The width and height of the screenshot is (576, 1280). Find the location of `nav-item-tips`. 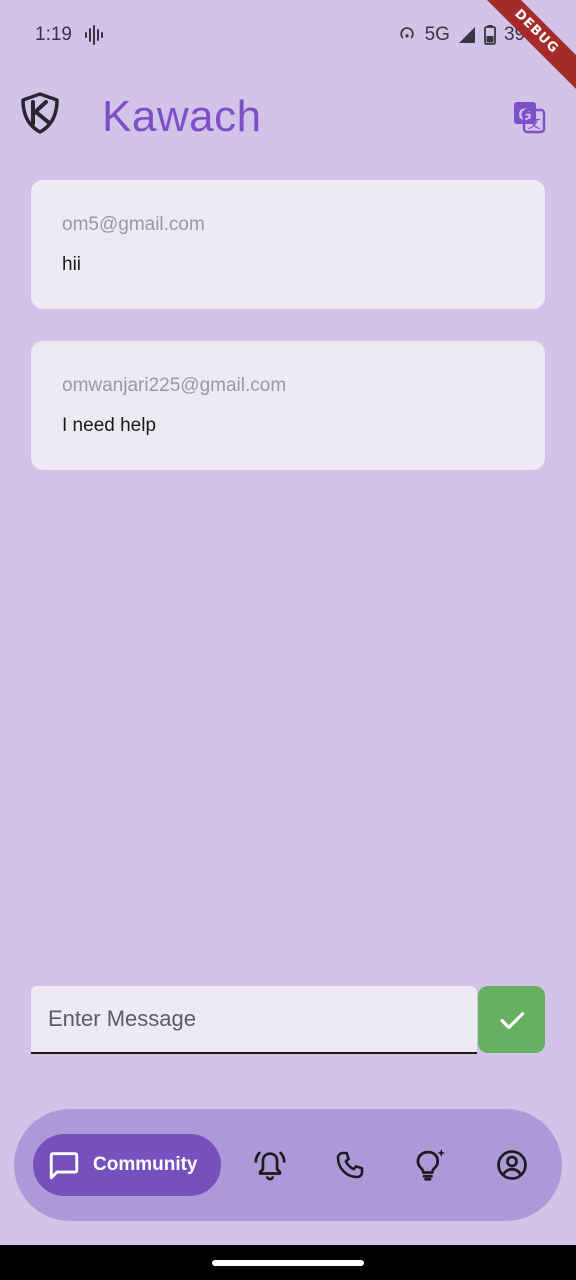

nav-item-tips is located at coordinates (430, 1165).